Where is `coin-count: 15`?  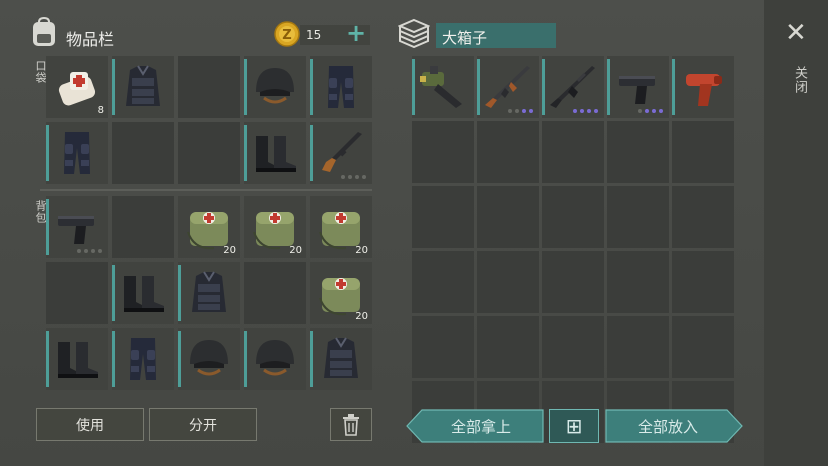 coin-count: 15 is located at coordinates (314, 35).